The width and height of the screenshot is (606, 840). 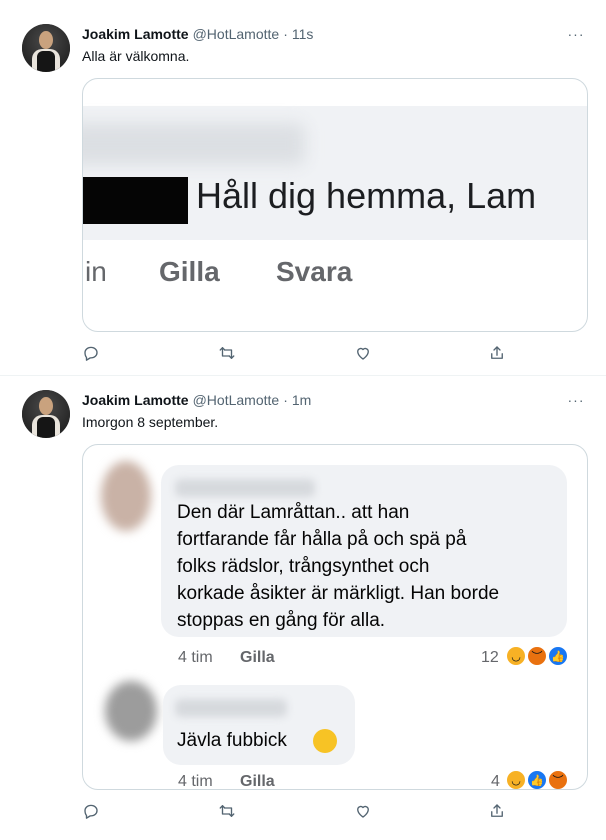 I want to click on redaction-box, so click(x=135, y=200).